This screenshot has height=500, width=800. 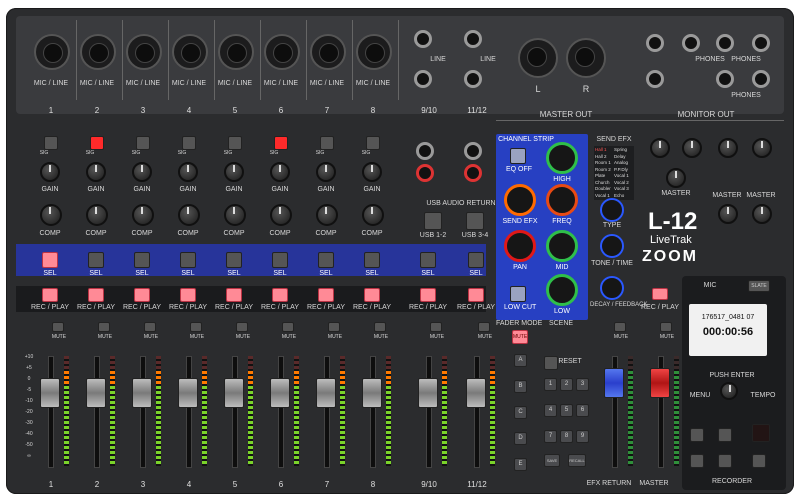 I want to click on phones-jack-a, so click(x=655, y=43).